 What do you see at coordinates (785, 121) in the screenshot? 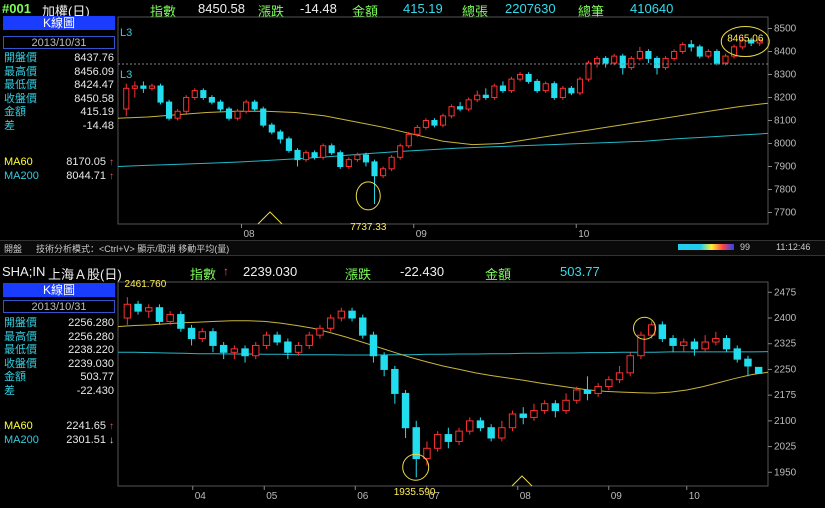
I see `y-tick-label: 8100` at bounding box center [785, 121].